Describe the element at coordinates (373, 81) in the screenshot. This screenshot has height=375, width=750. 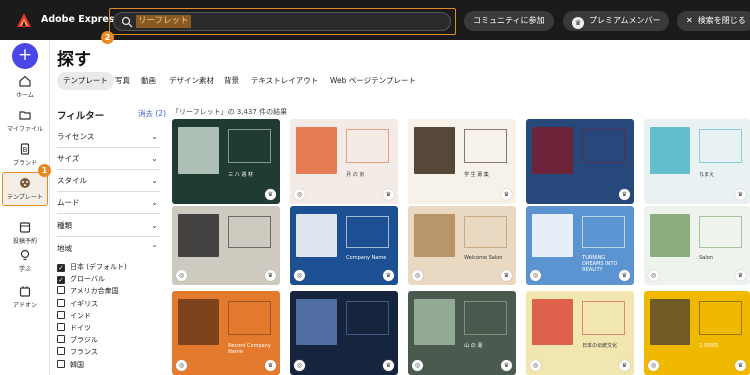
I see `tab-web-templates: Web ページテンプレート` at that location.